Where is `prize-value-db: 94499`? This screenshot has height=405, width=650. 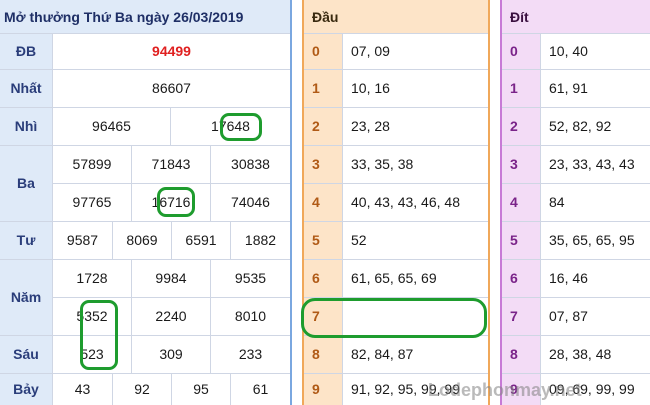
prize-value-db: 94499 is located at coordinates (171, 51).